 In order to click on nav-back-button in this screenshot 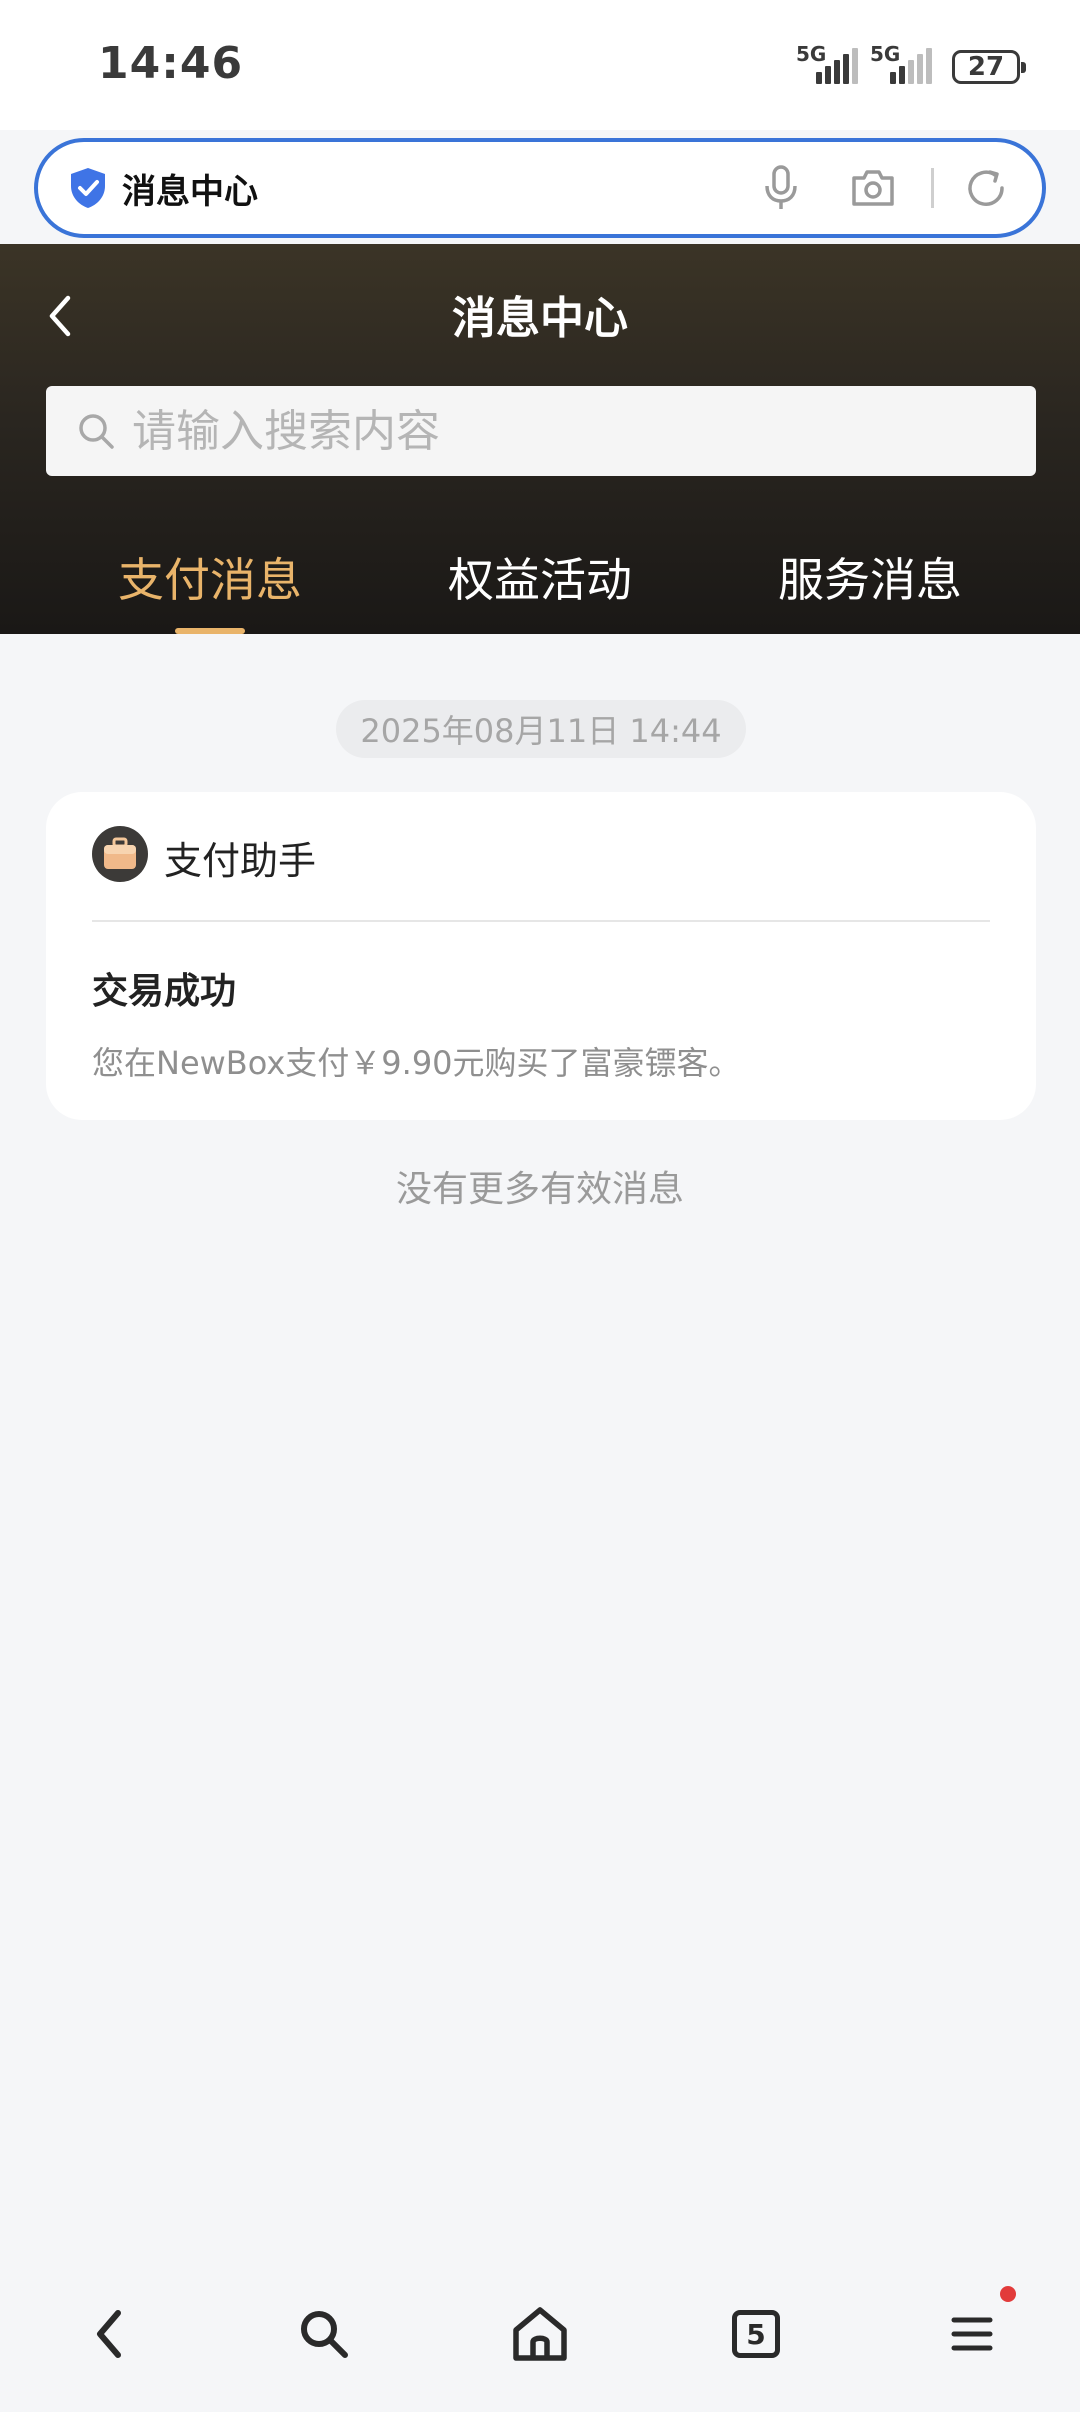, I will do `click(108, 2334)`.